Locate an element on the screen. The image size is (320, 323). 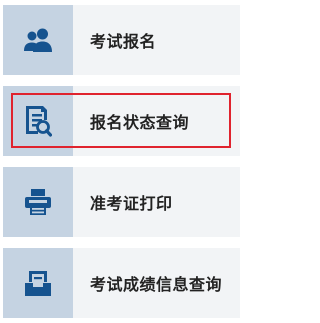
users-icon is located at coordinates (38, 40).